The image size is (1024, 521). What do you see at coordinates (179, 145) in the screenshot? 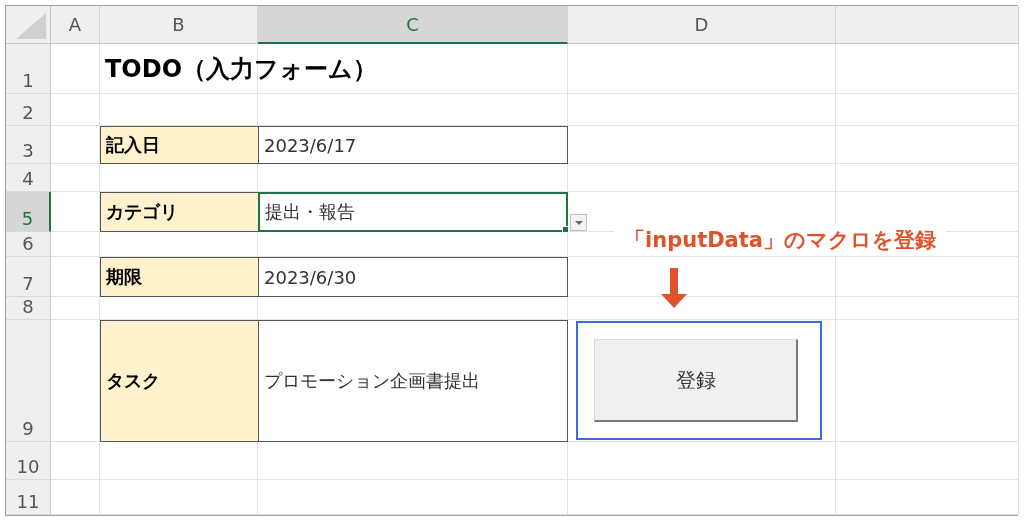
I see `field-label: 記入日` at bounding box center [179, 145].